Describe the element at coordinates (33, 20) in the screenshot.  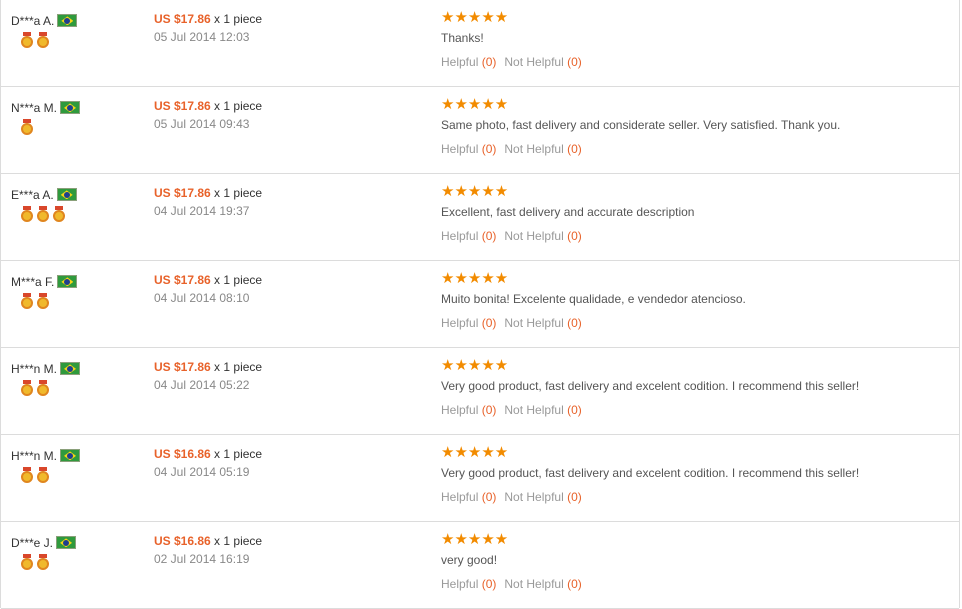
I see `buyer-name: D***a A.` at that location.